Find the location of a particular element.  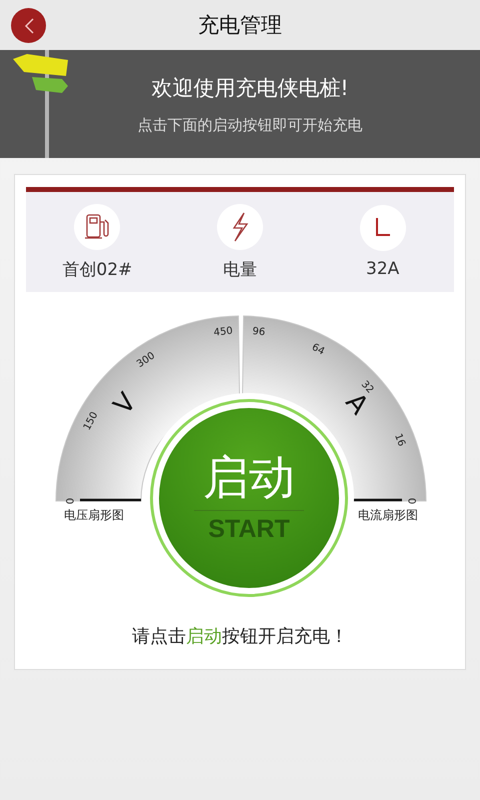

gauge-tick-label: 150 is located at coordinates (91, 421).